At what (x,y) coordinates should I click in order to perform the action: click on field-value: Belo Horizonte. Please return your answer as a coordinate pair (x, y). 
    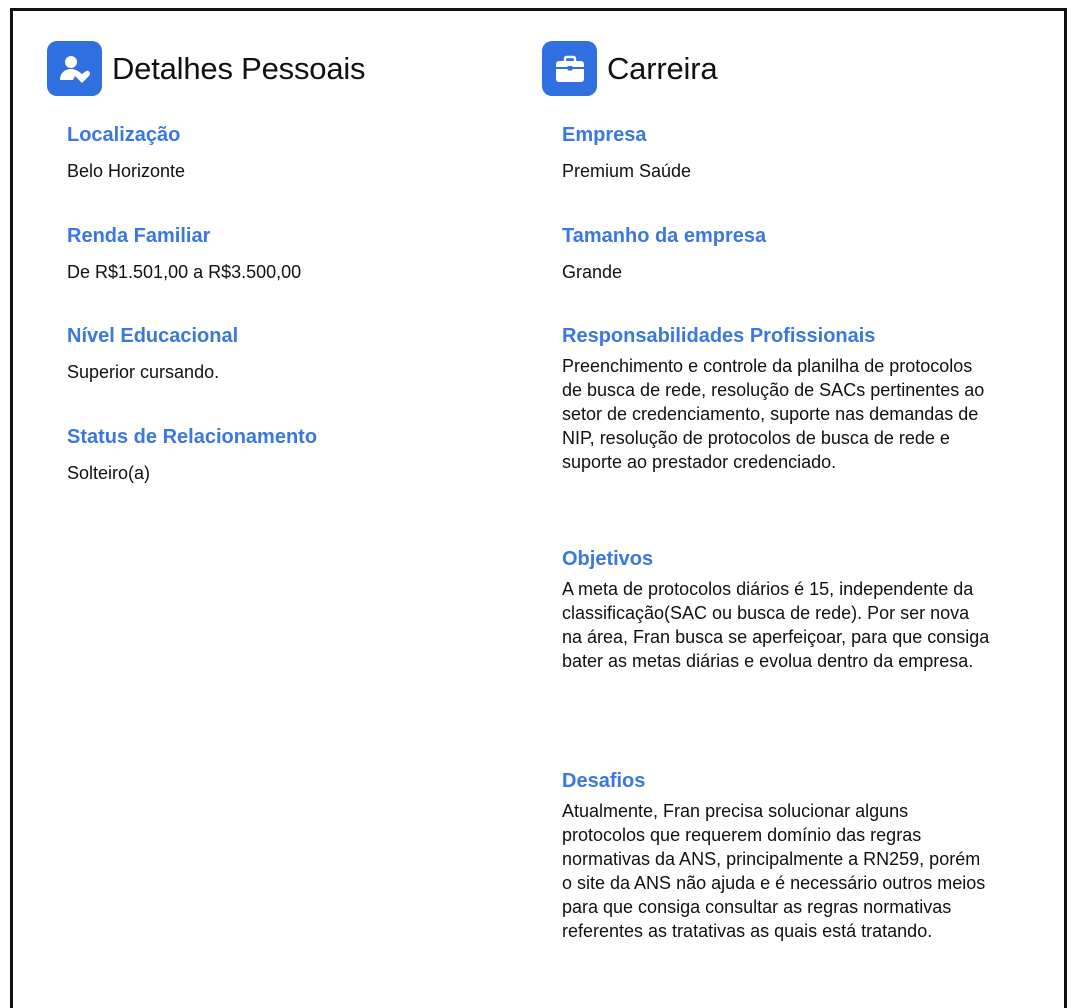
    Looking at the image, I should click on (126, 171).